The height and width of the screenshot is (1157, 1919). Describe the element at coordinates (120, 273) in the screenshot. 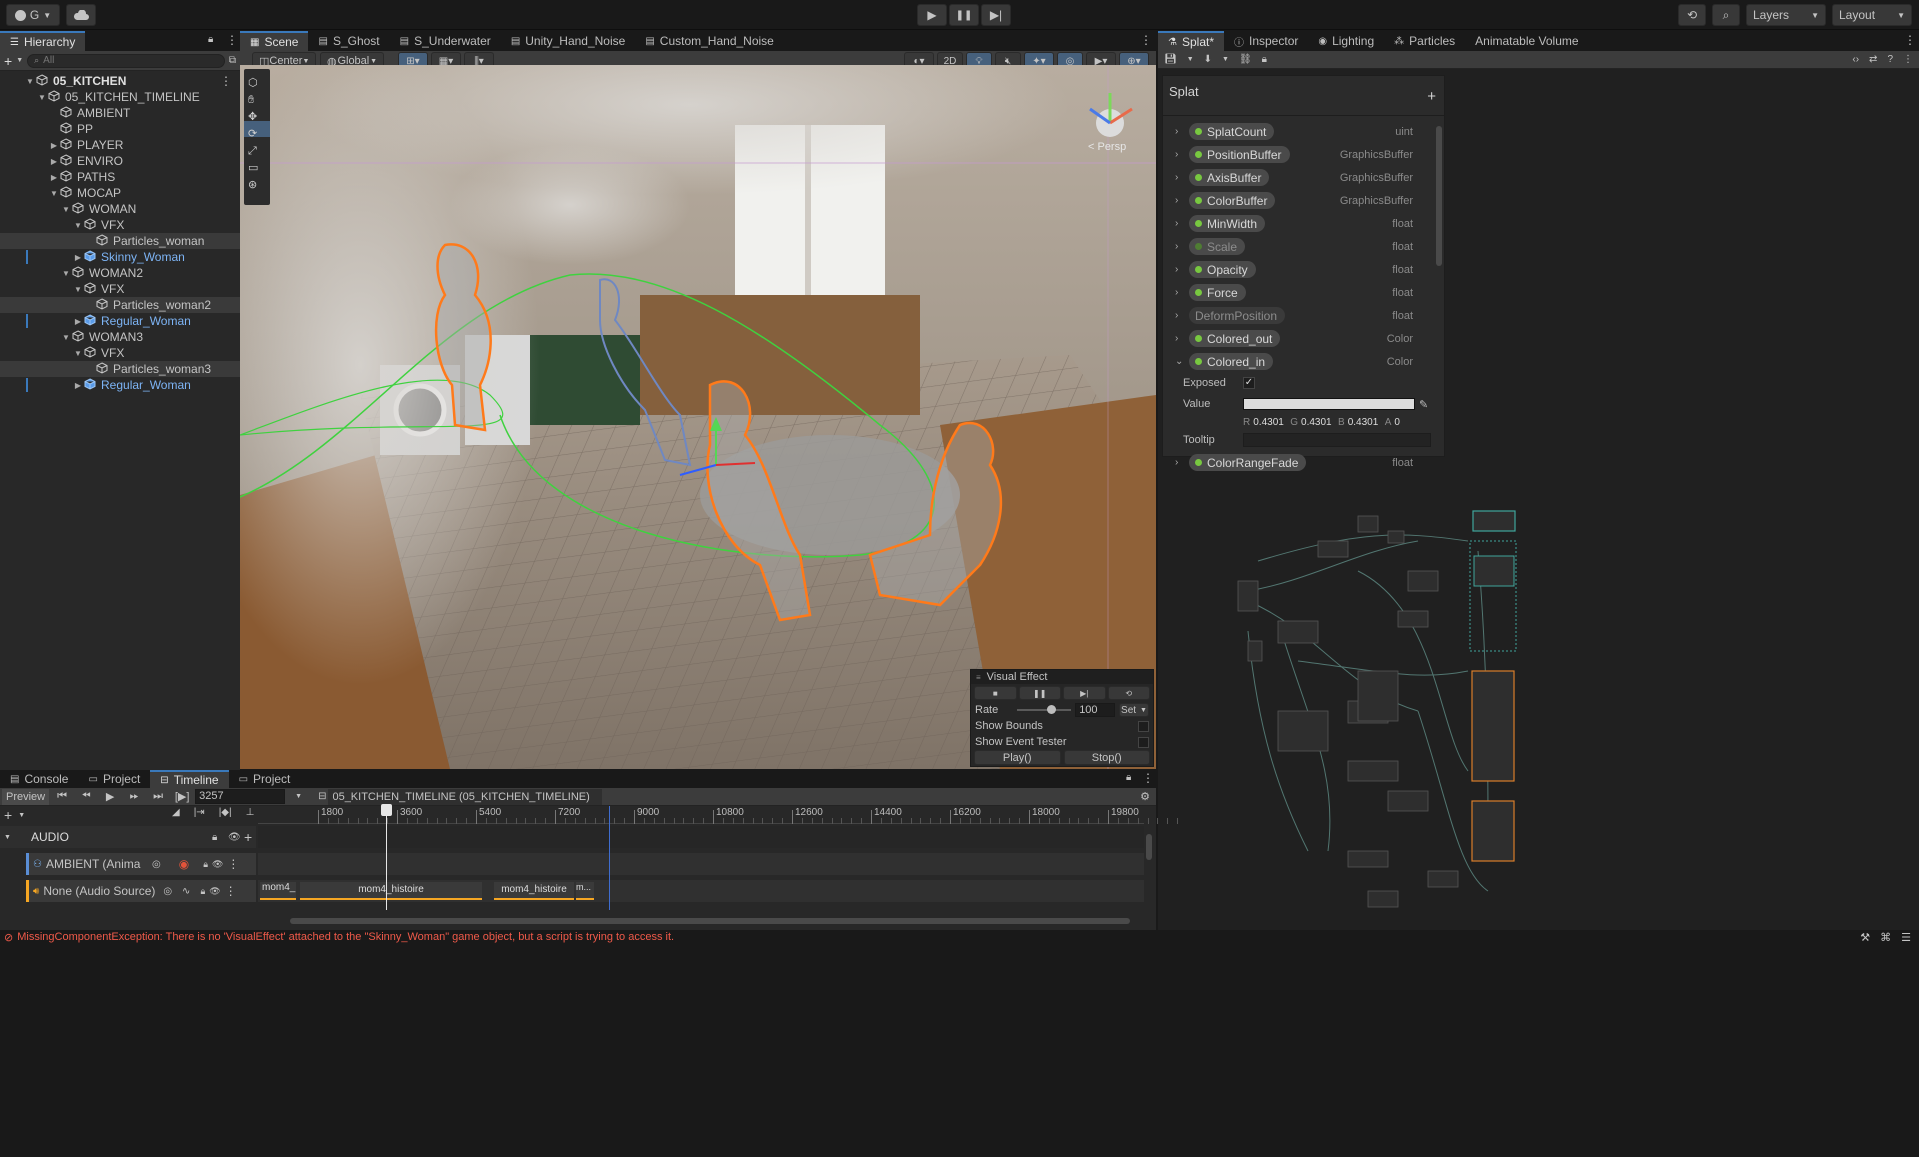

I see `hierarchy-item: ▼ WOMAN2` at that location.